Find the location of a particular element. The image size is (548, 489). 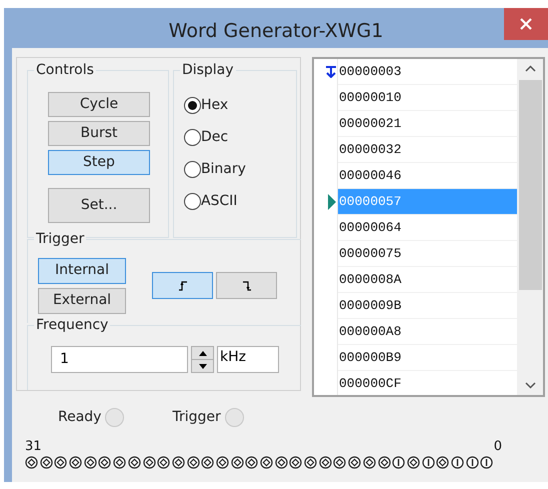

radio-label: ASCII is located at coordinates (219, 201).